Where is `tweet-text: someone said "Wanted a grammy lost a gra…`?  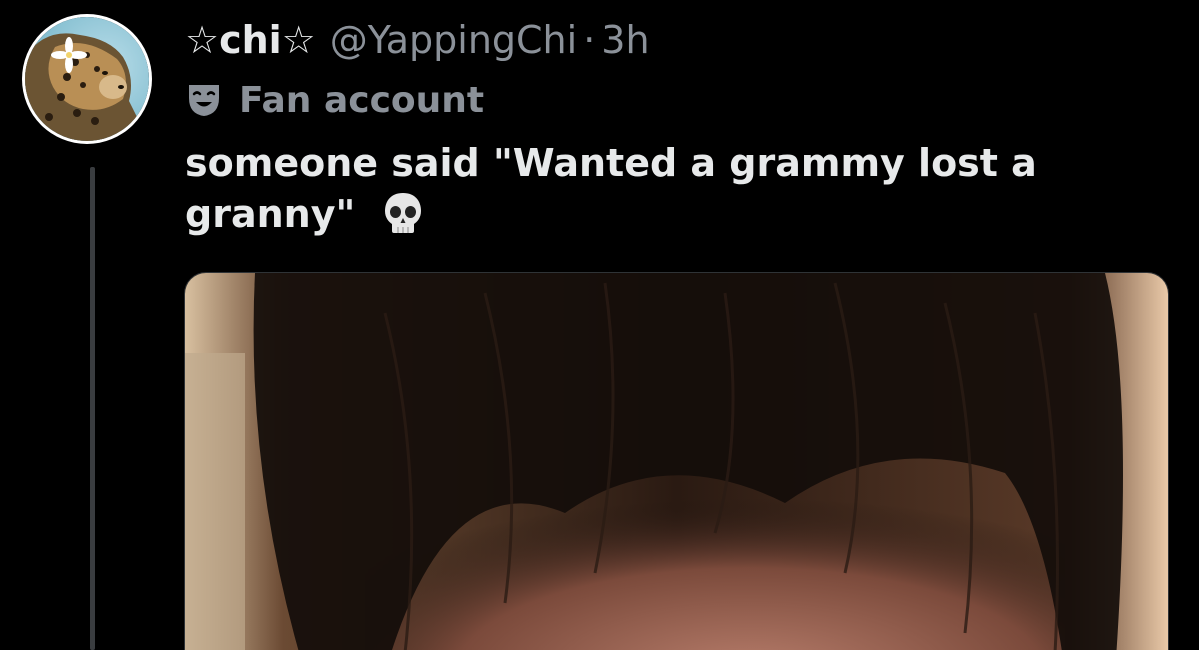 tweet-text: someone said "Wanted a grammy lost a gra… is located at coordinates (665, 189).